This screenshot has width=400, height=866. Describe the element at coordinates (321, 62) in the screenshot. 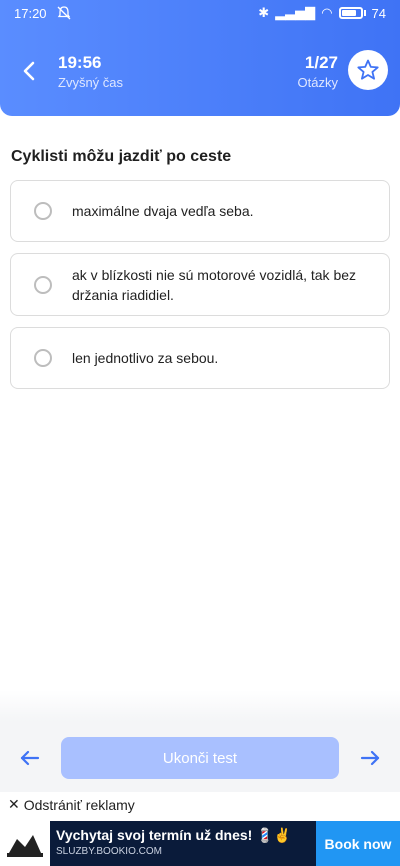

I see `question-counter: 1/27` at that location.